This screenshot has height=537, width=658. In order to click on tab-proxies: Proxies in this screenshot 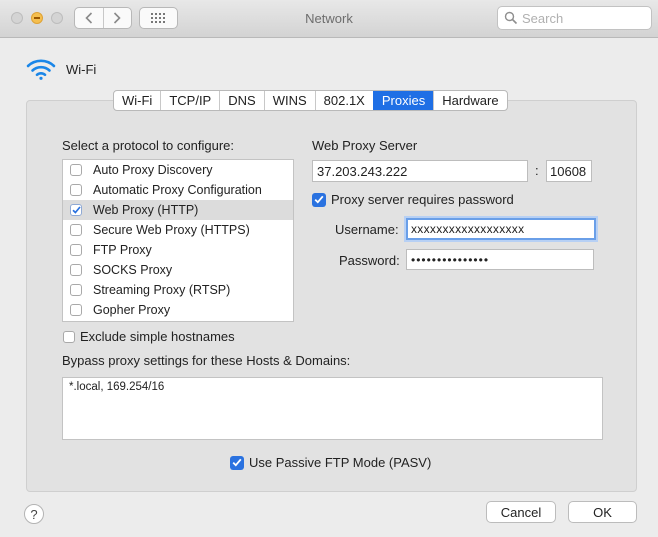, I will do `click(403, 100)`.